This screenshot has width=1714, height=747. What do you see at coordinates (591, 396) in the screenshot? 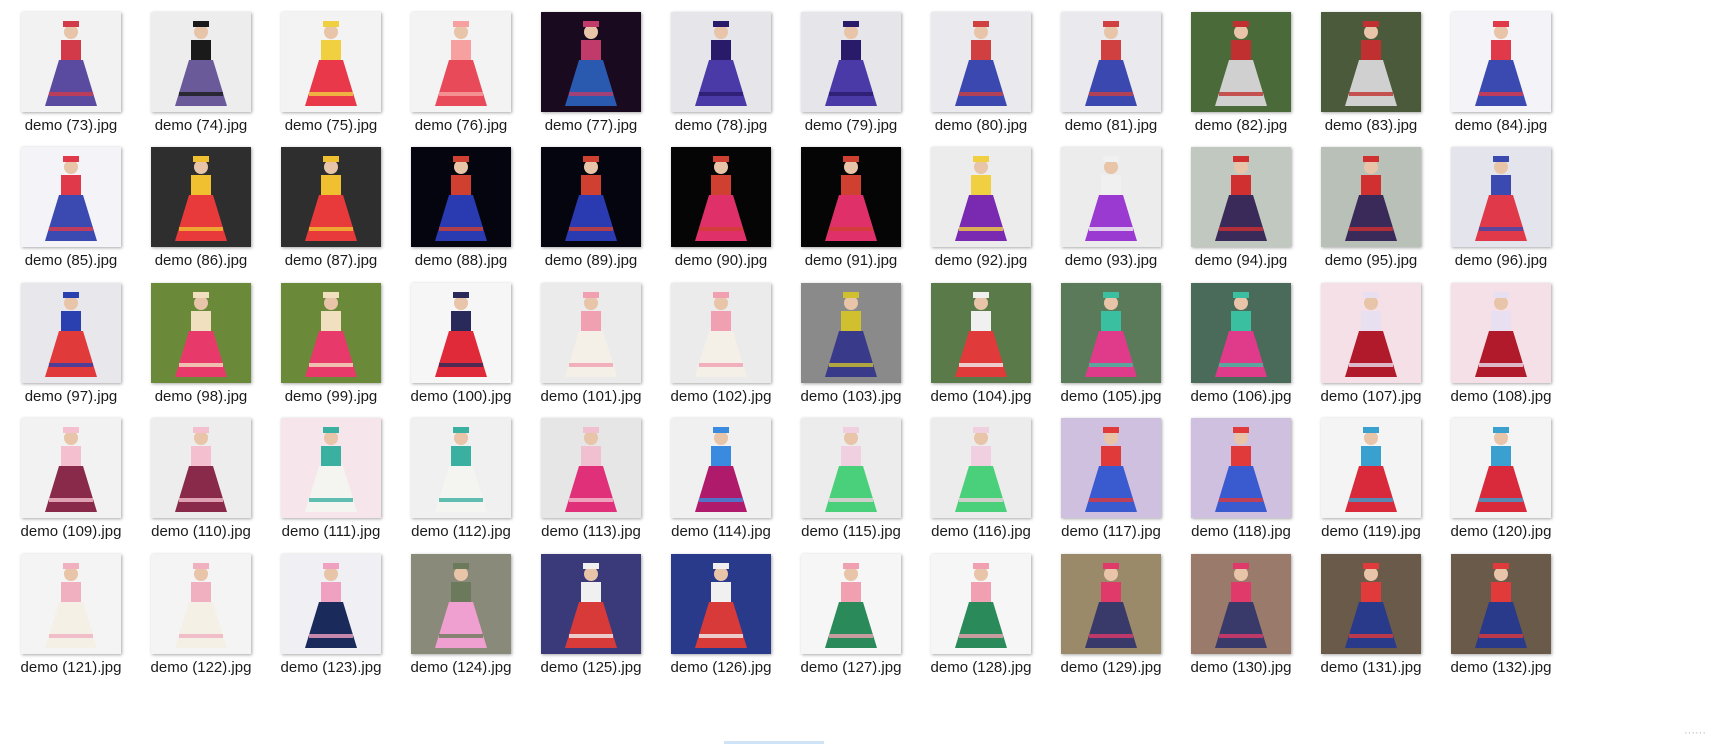
I see `file-name: demo (101).jpg` at bounding box center [591, 396].